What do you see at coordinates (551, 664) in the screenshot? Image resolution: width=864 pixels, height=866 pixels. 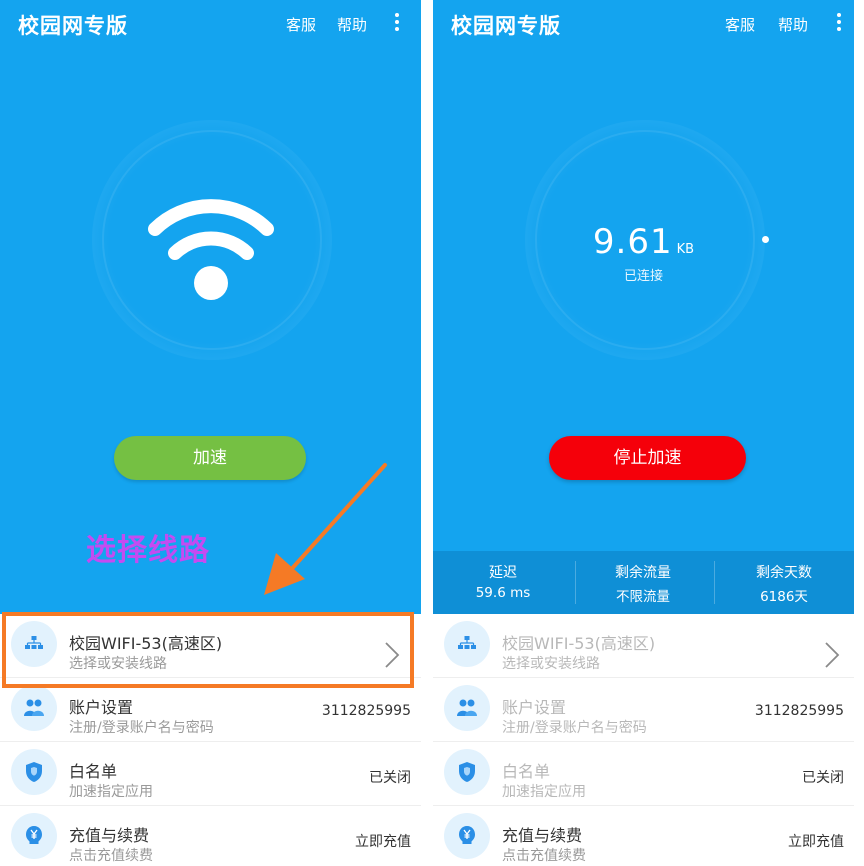 I see `route-subtitle: 选择或安装线路` at bounding box center [551, 664].